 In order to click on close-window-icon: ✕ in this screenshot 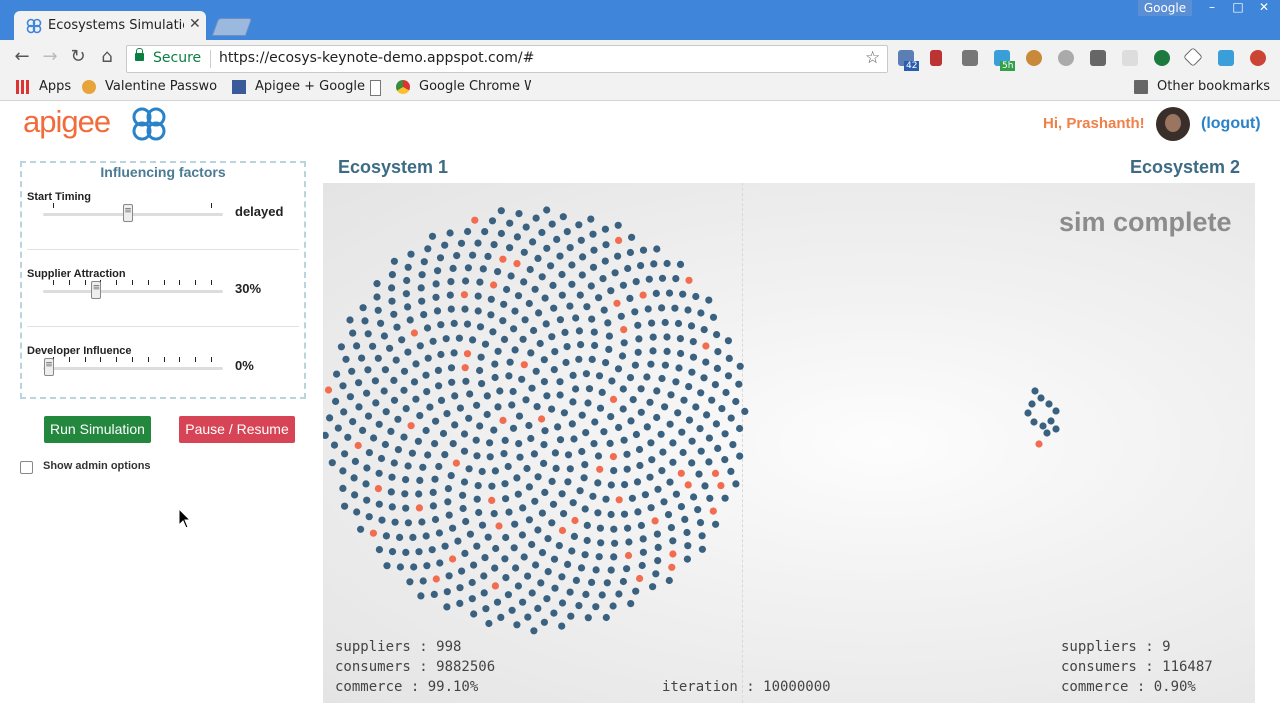, I will do `click(1264, 8)`.